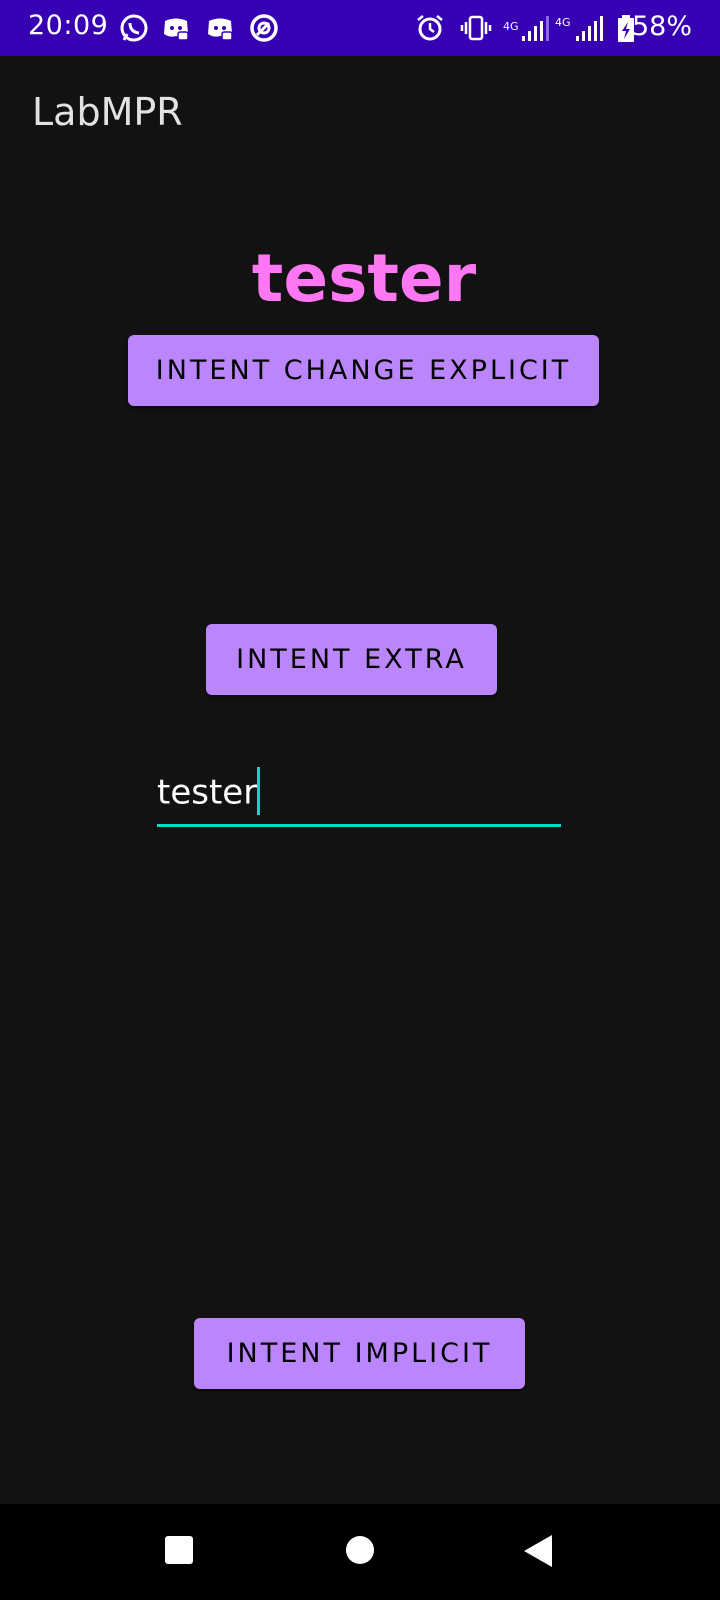 The image size is (720, 1600). Describe the element at coordinates (264, 28) in the screenshot. I see `app-icon` at that location.